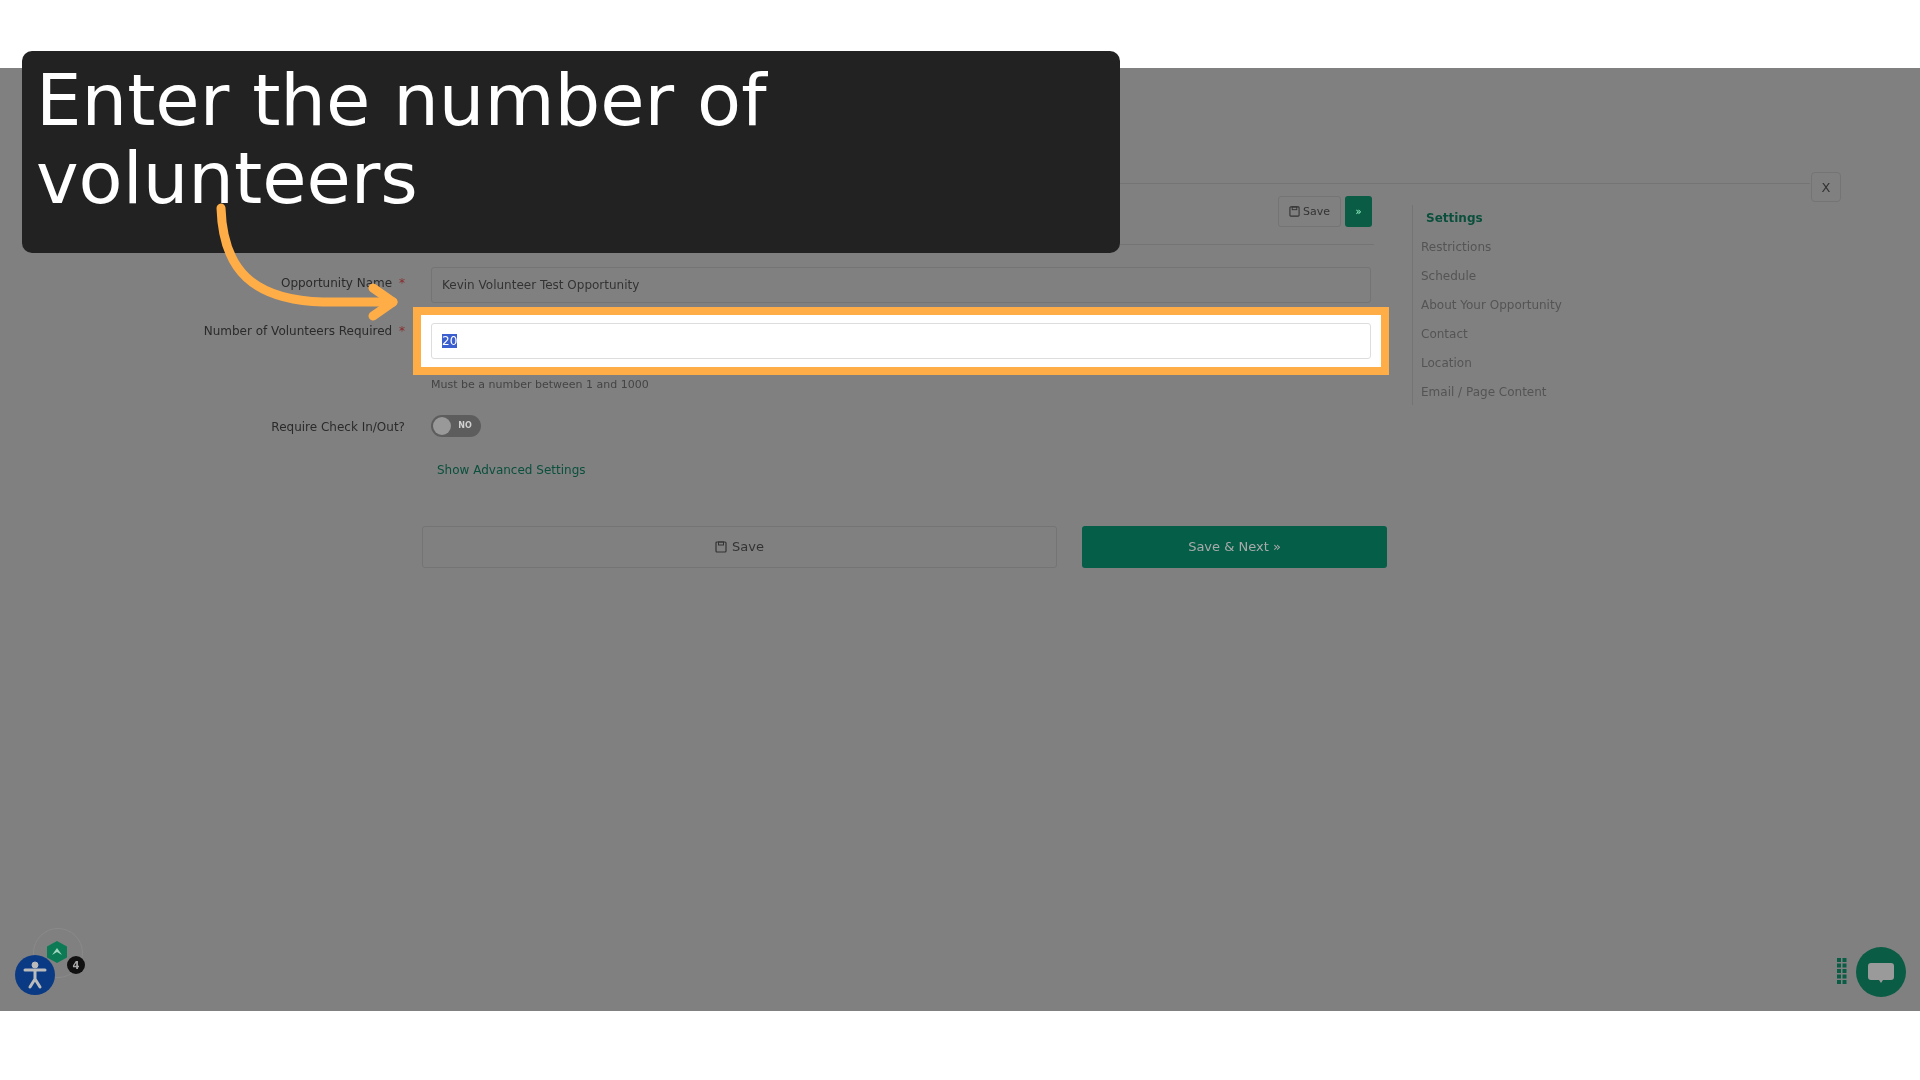 This screenshot has height=1080, width=1920. Describe the element at coordinates (76, 965) in the screenshot. I see `notification-badge: 4` at that location.